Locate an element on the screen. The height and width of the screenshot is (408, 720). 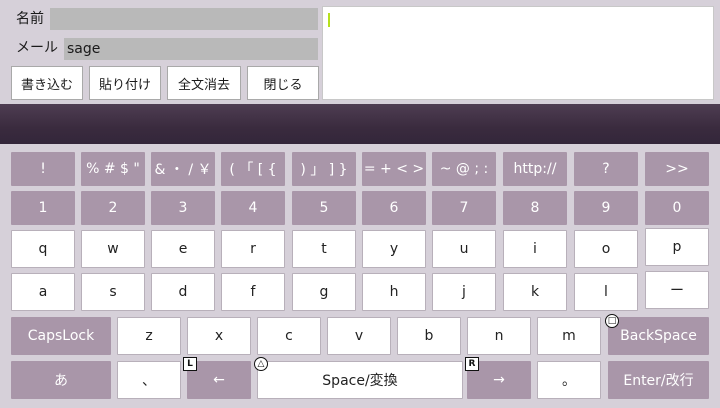
key-symbol: ~ @ ; : is located at coordinates (464, 169).